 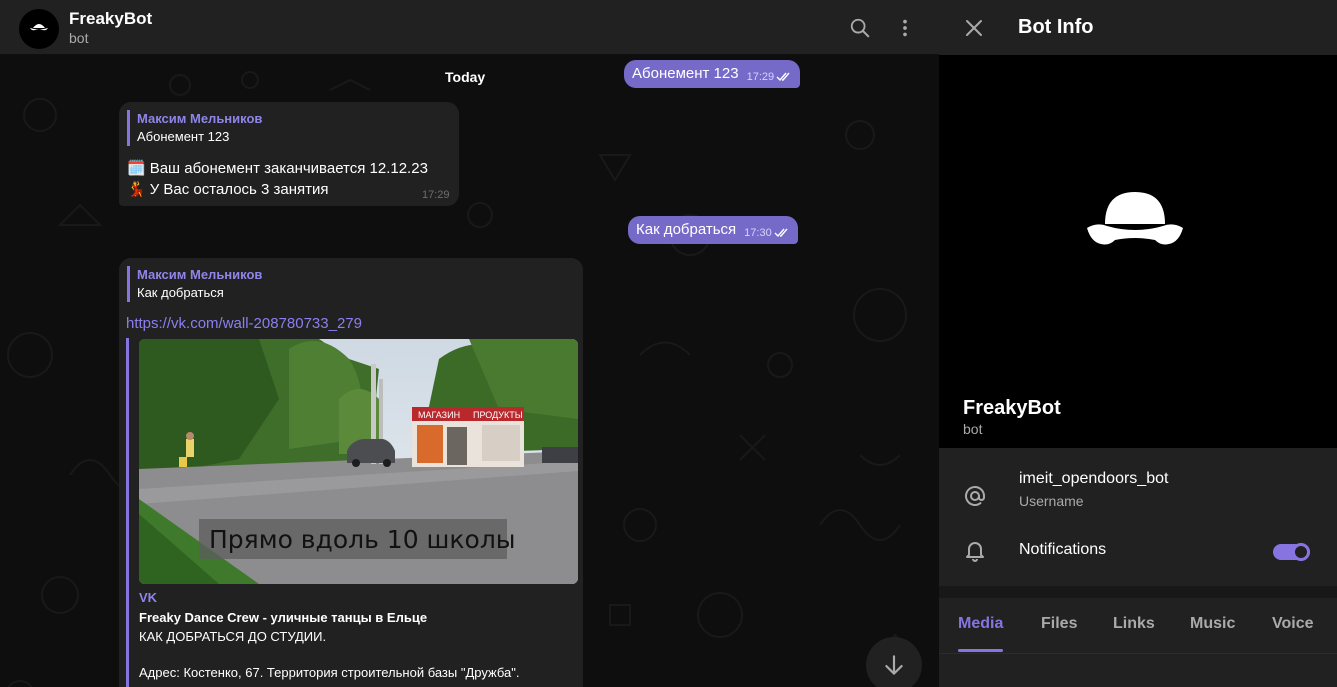 I want to click on shop-sign-right: ПРОДУКТЫ, so click(x=498, y=415).